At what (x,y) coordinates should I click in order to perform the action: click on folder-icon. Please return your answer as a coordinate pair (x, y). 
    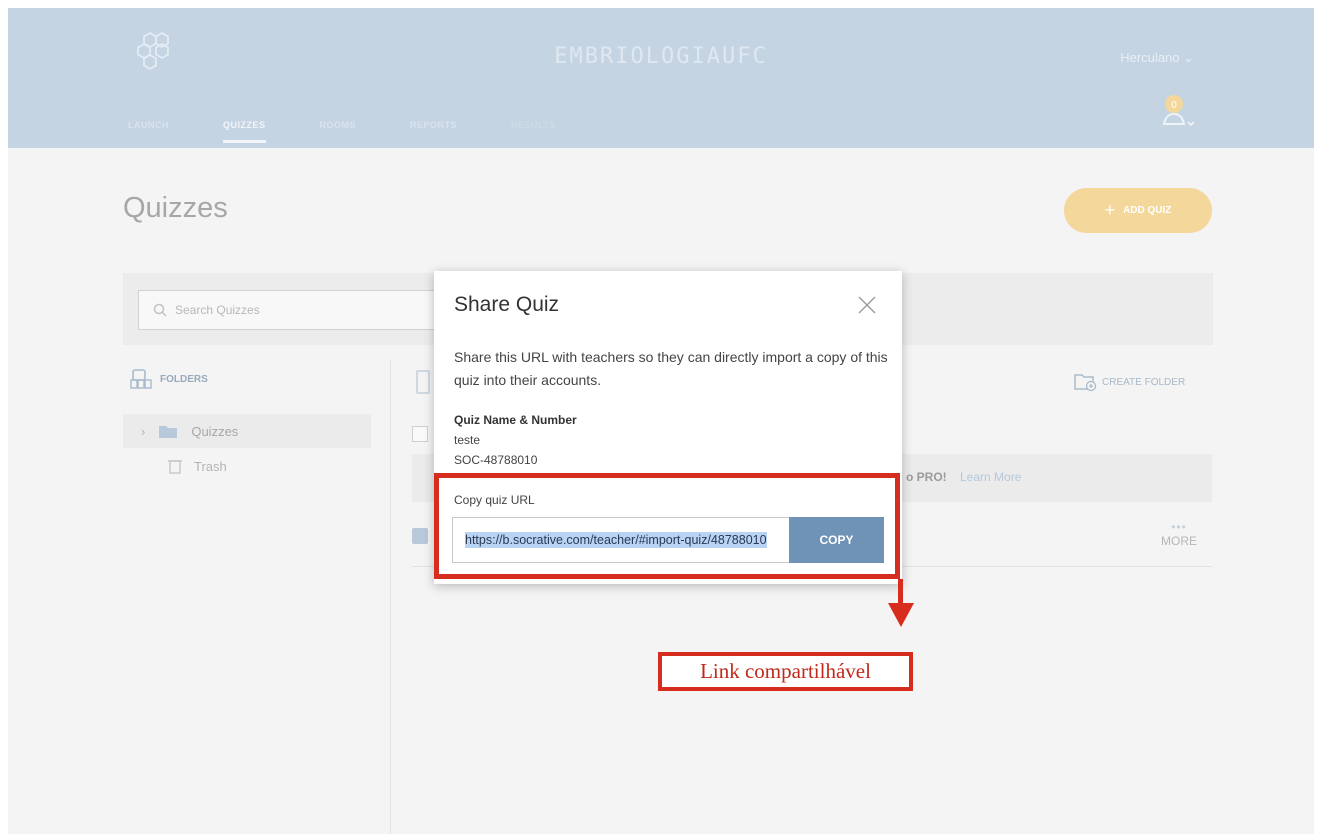
    Looking at the image, I should click on (168, 432).